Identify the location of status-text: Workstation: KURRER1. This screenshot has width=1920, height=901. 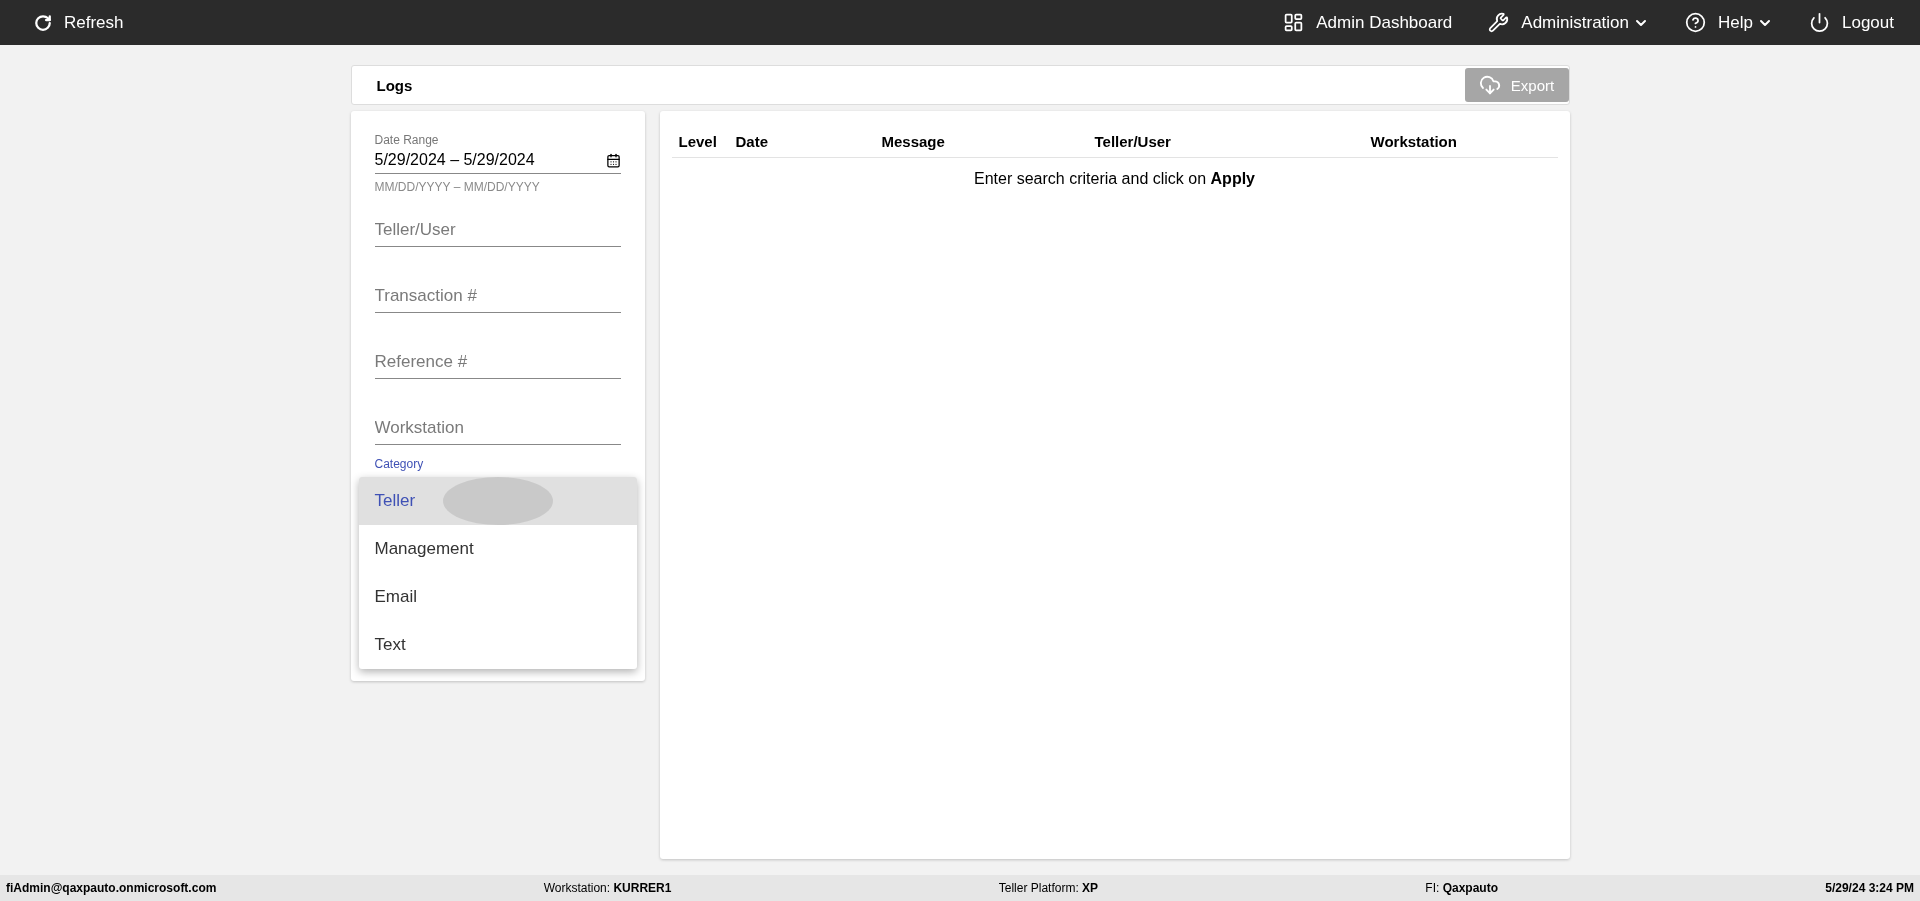
(607, 888).